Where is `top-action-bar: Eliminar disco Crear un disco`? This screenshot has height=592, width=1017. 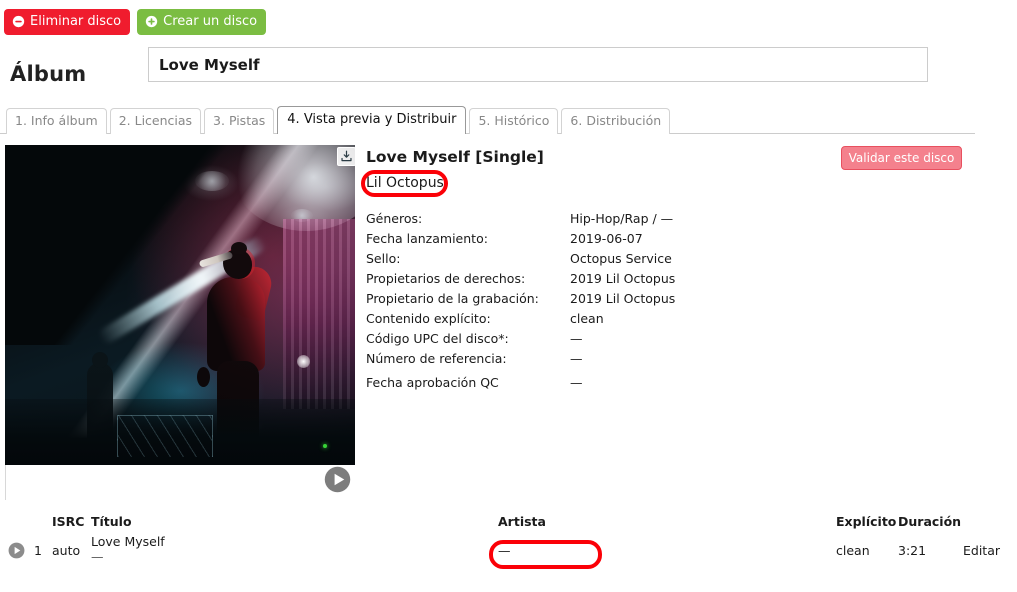
top-action-bar: Eliminar disco Crear un disco is located at coordinates (135, 22).